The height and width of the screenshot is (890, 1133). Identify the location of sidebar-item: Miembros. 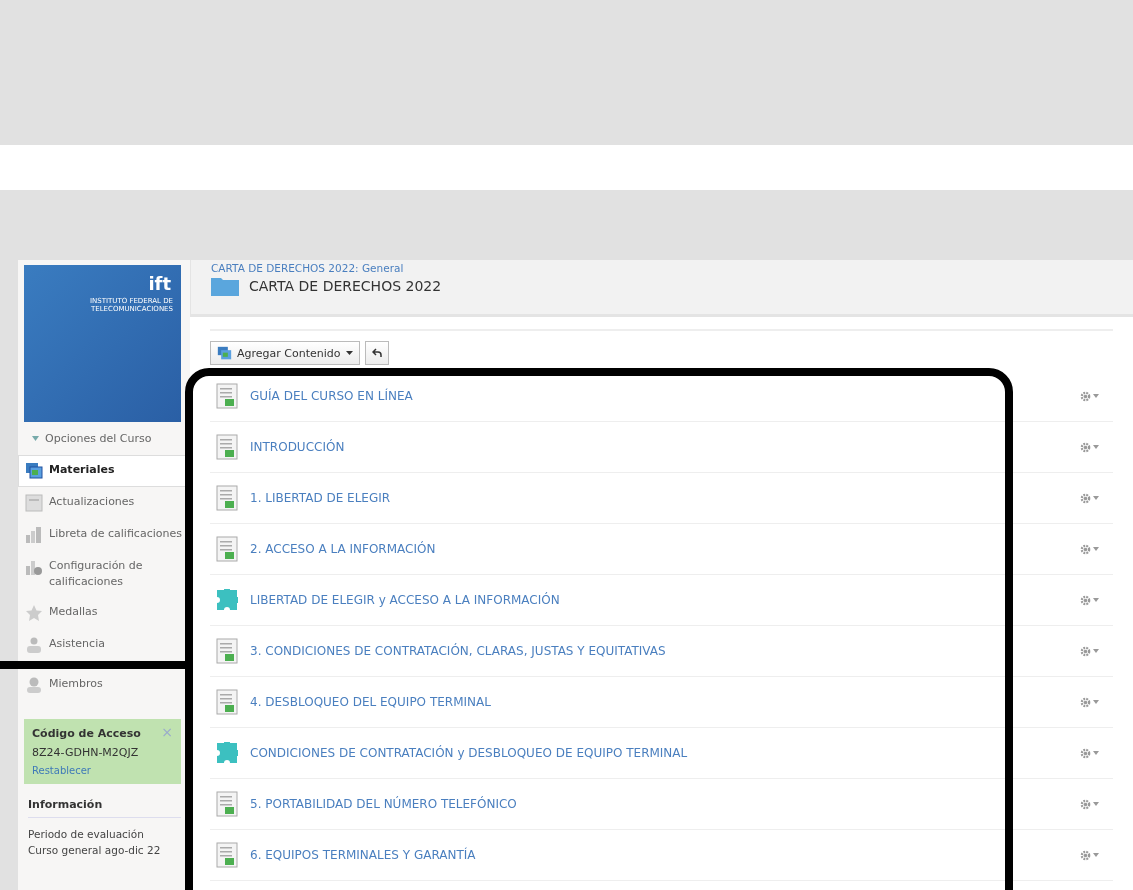
(104, 685).